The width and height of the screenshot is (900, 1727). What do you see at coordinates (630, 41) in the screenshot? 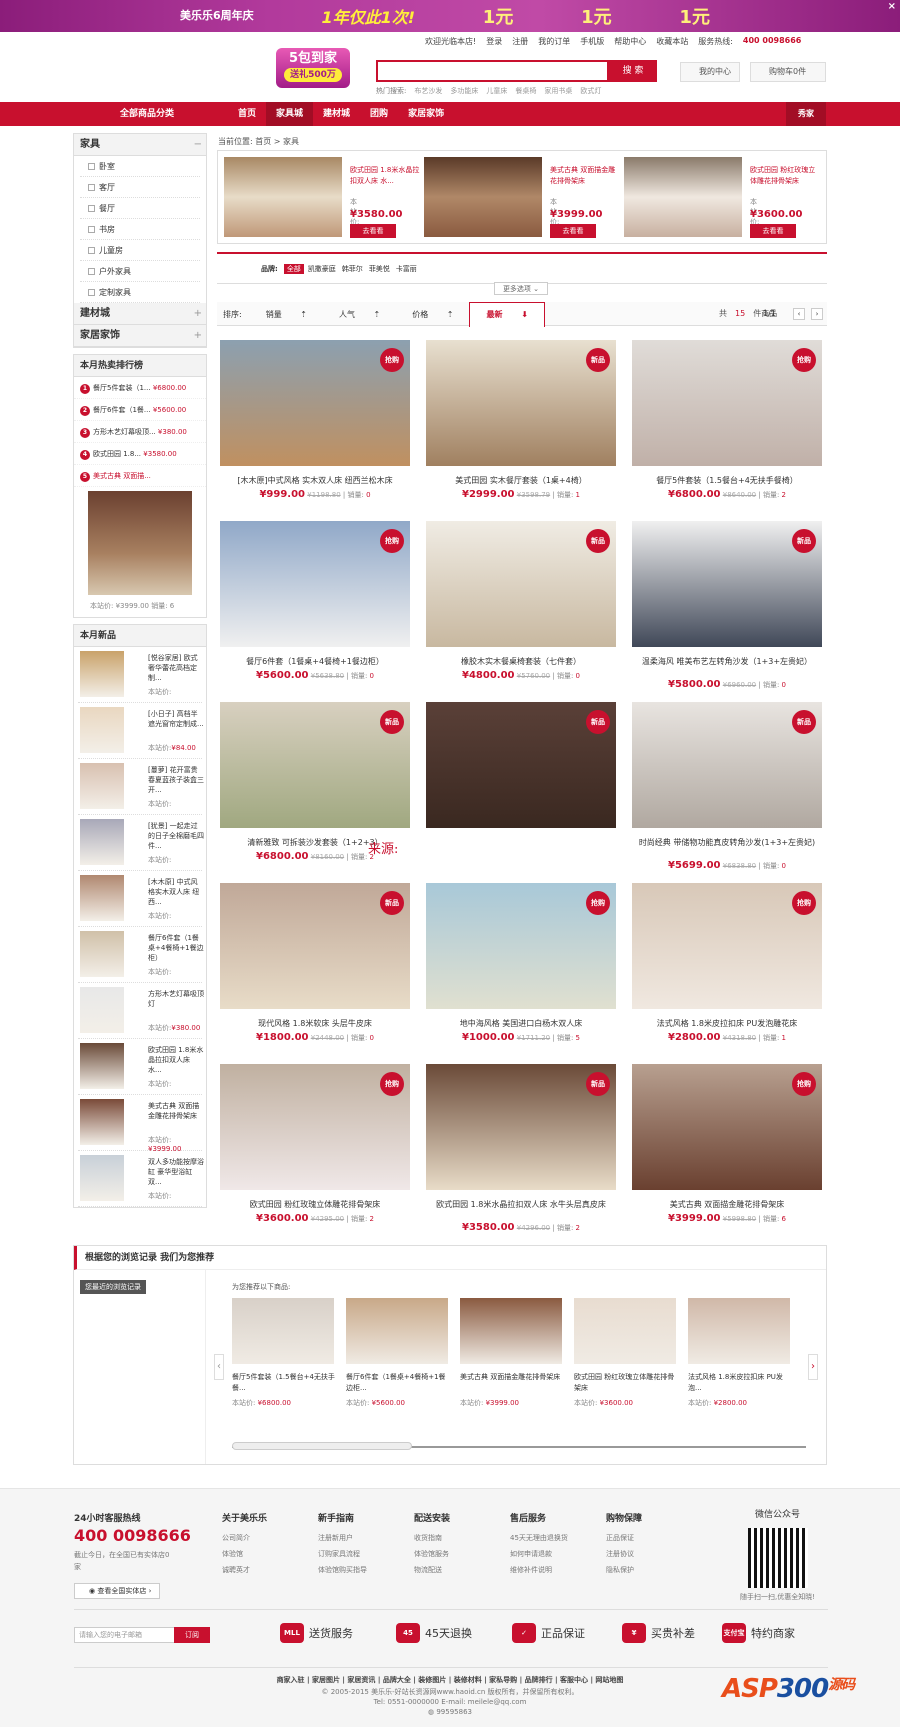
I see `help-center-link: 帮助中心` at bounding box center [630, 41].